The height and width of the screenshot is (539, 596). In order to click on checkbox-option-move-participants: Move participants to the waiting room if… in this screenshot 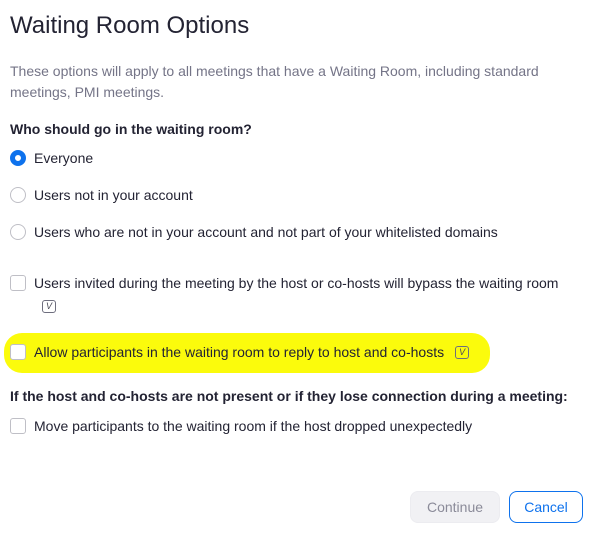, I will do `click(241, 426)`.